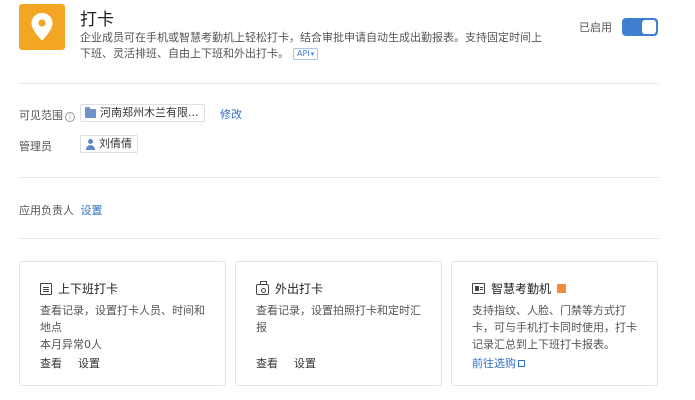 This screenshot has height=400, width=695. What do you see at coordinates (640, 27) in the screenshot?
I see `enable-toggle` at bounding box center [640, 27].